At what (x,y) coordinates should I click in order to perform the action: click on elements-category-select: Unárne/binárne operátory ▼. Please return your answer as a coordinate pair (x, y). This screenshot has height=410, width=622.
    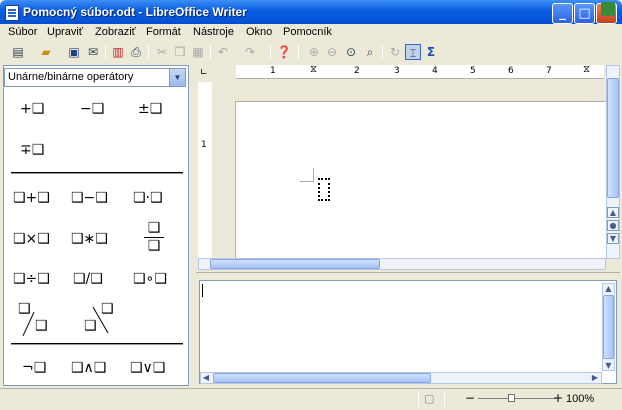
    Looking at the image, I should click on (95, 77).